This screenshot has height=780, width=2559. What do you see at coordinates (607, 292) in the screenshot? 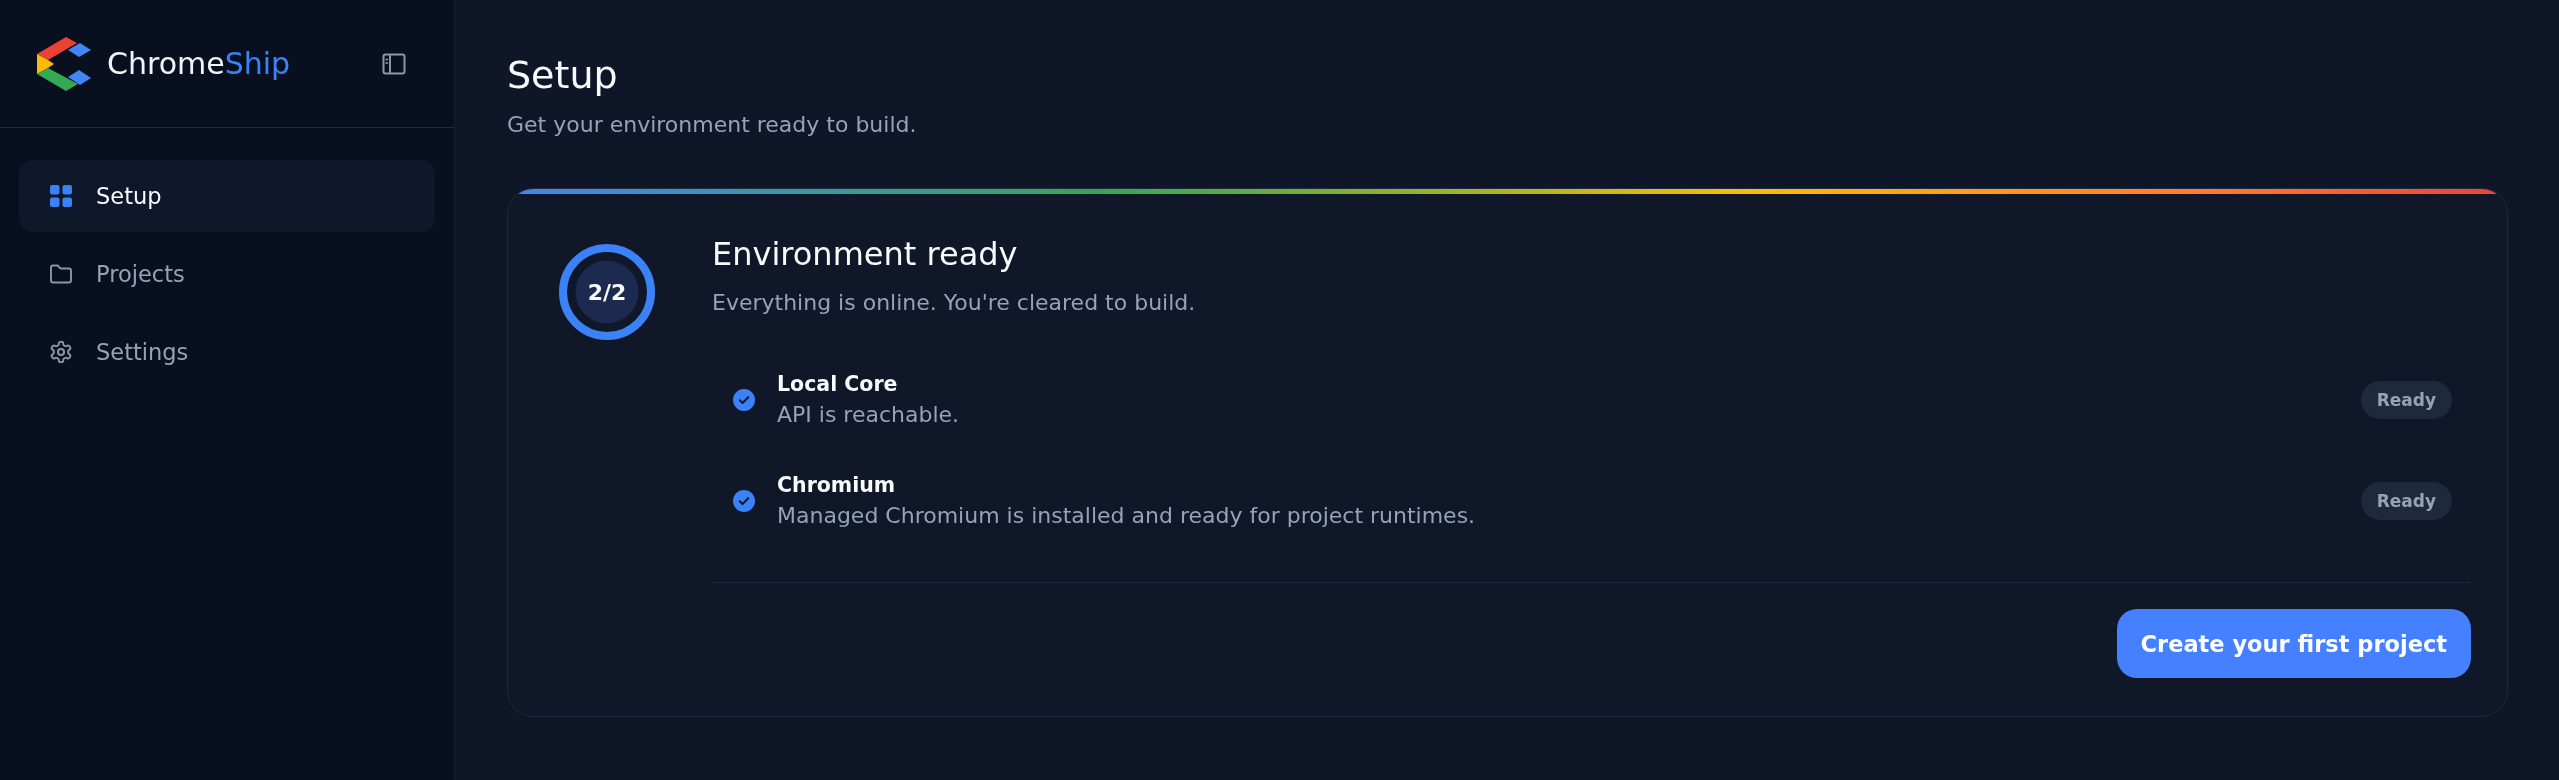
I see `progress-count: 2/2` at bounding box center [607, 292].